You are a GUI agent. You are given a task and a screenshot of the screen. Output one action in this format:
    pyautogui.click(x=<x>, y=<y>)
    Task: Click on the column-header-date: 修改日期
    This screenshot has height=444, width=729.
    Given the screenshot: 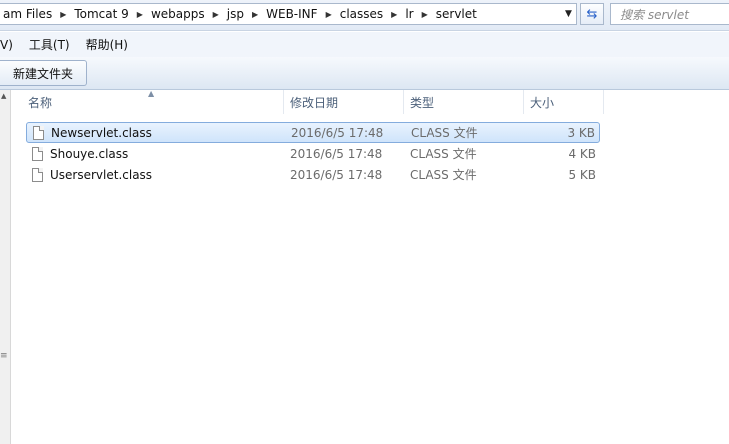 What is the action you would take?
    pyautogui.click(x=344, y=102)
    